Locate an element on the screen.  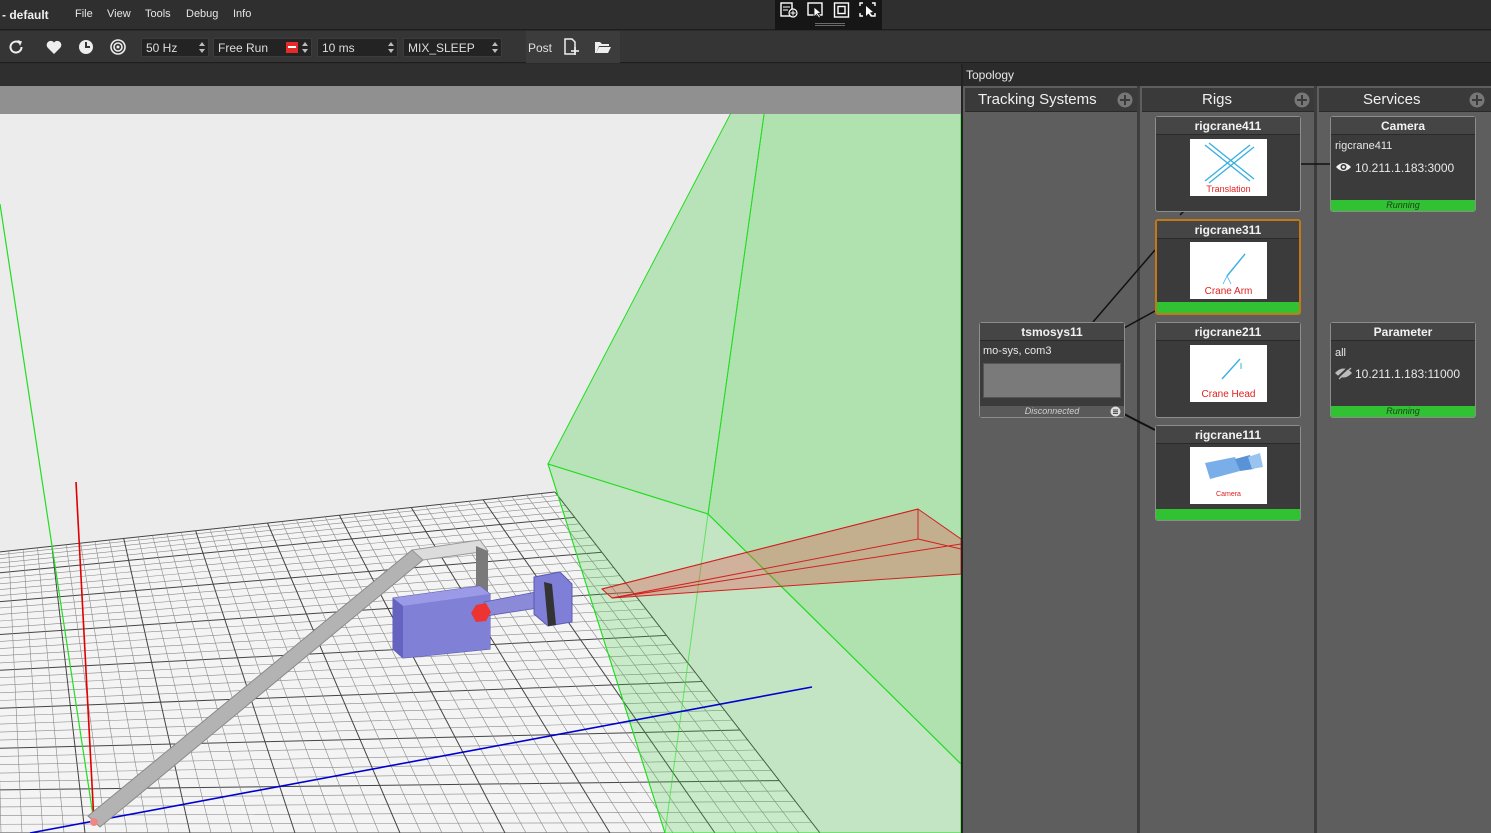
new-file-icon is located at coordinates (571, 47).